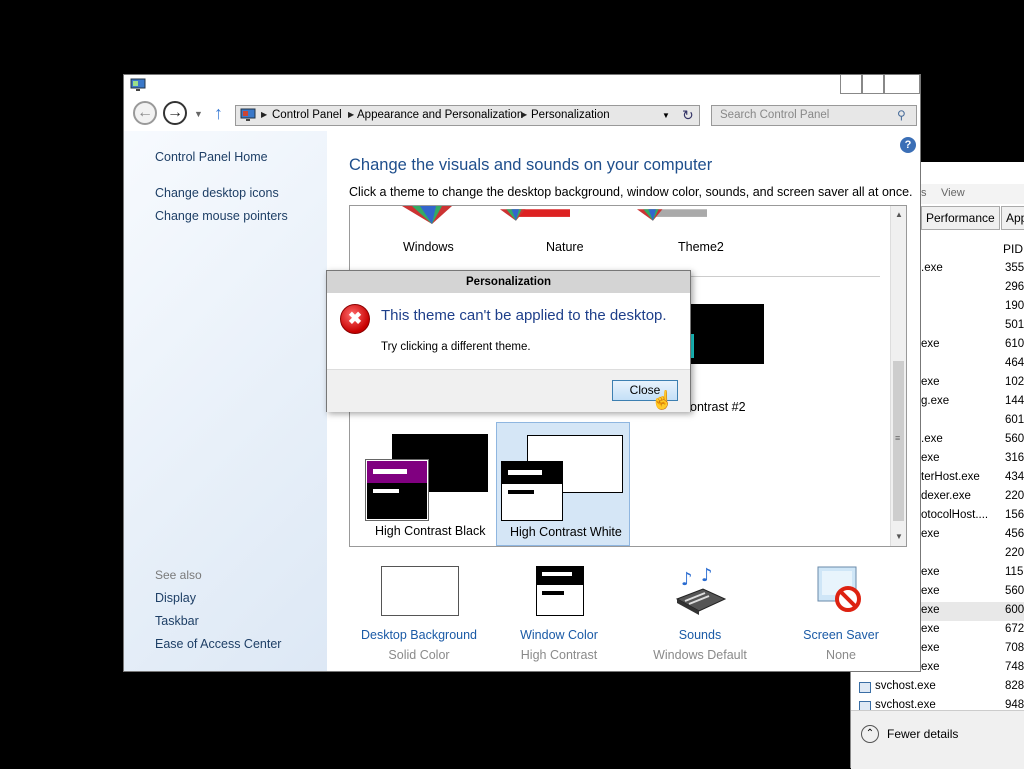 Image resolution: width=1024 pixels, height=769 pixels. I want to click on table-row: svchost.exe 828, so click(937, 687).